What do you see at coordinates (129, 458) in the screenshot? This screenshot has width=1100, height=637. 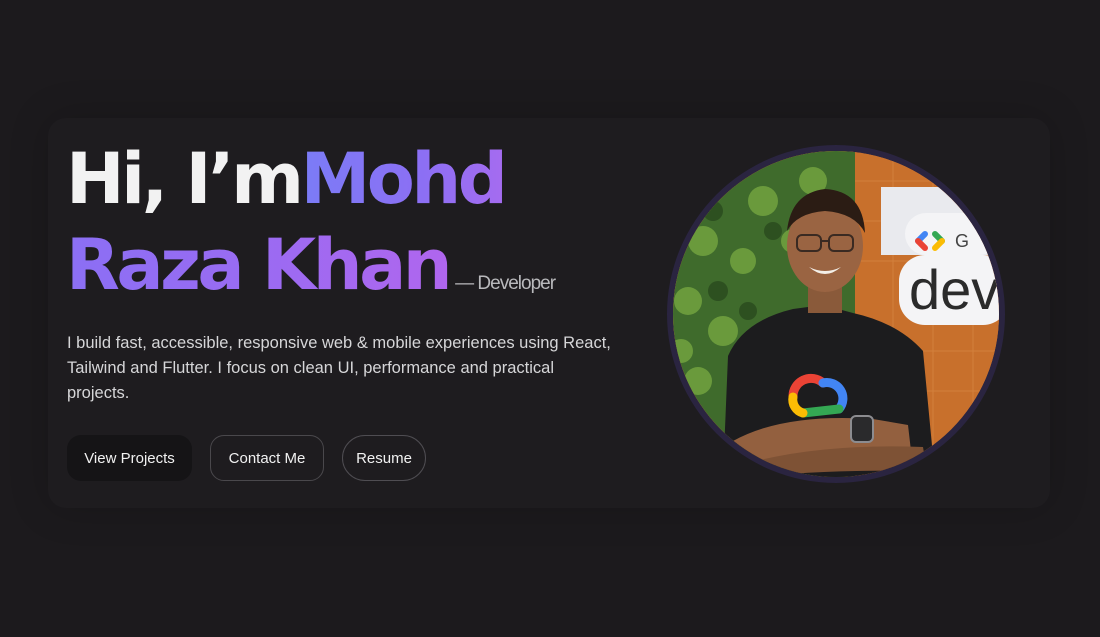 I see `view-projects-button: View Projects` at bounding box center [129, 458].